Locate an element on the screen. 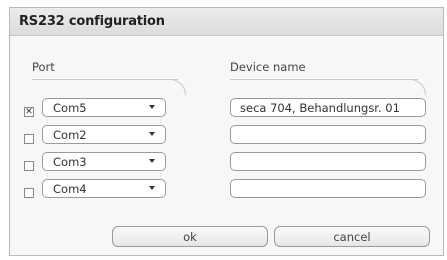 The image size is (447, 260). device-header-divider is located at coordinates (324, 79).